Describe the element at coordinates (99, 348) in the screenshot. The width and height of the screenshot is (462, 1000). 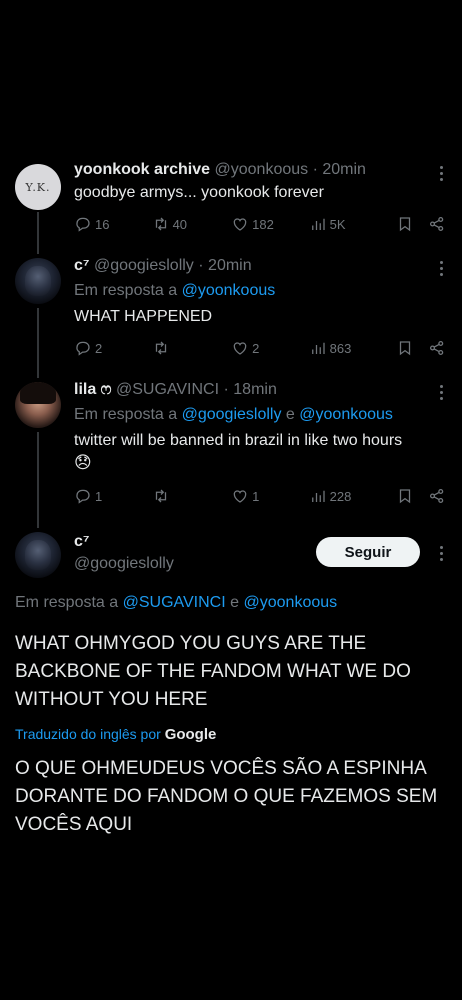
I see `reply-count: 2` at that location.